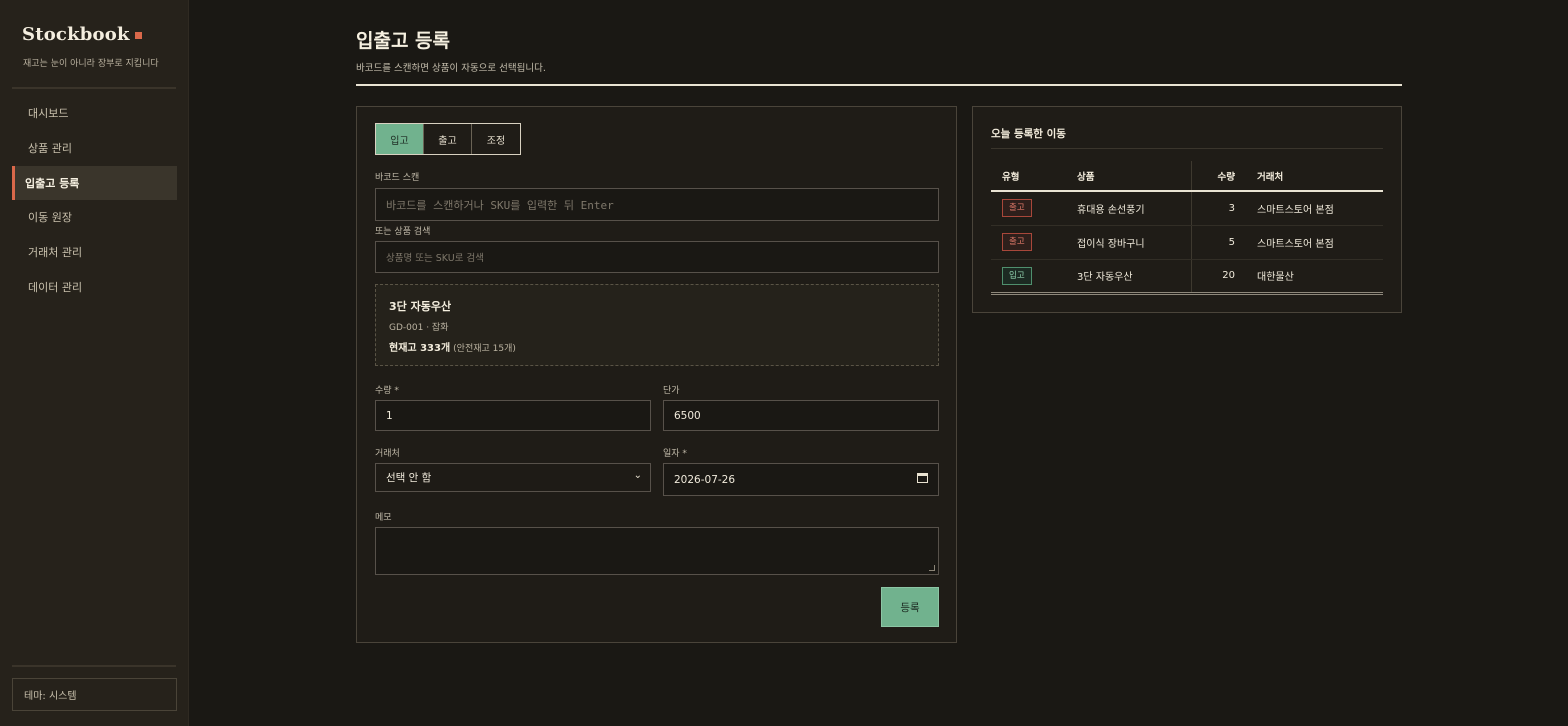  What do you see at coordinates (1127, 277) in the screenshot?
I see `row-product: 3단 자동우산` at bounding box center [1127, 277].